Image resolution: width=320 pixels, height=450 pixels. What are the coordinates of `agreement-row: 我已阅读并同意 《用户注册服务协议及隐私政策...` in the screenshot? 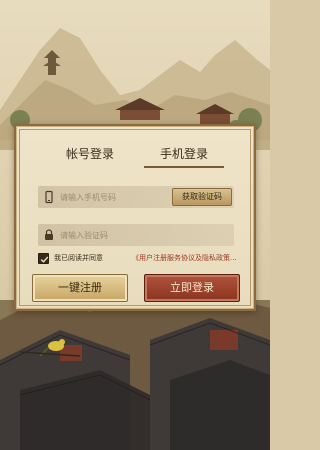 It's located at (143, 259).